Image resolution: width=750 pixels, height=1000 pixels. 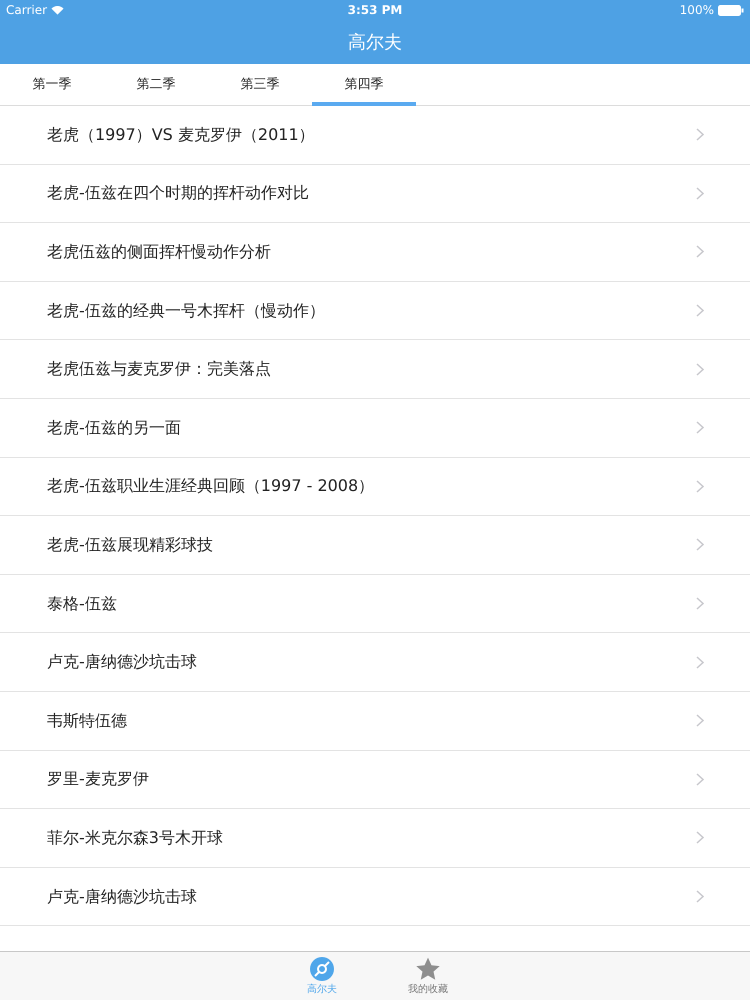 I want to click on list-row: 老虎伍兹的侧面挥杆慢动作分析, so click(x=375, y=252).